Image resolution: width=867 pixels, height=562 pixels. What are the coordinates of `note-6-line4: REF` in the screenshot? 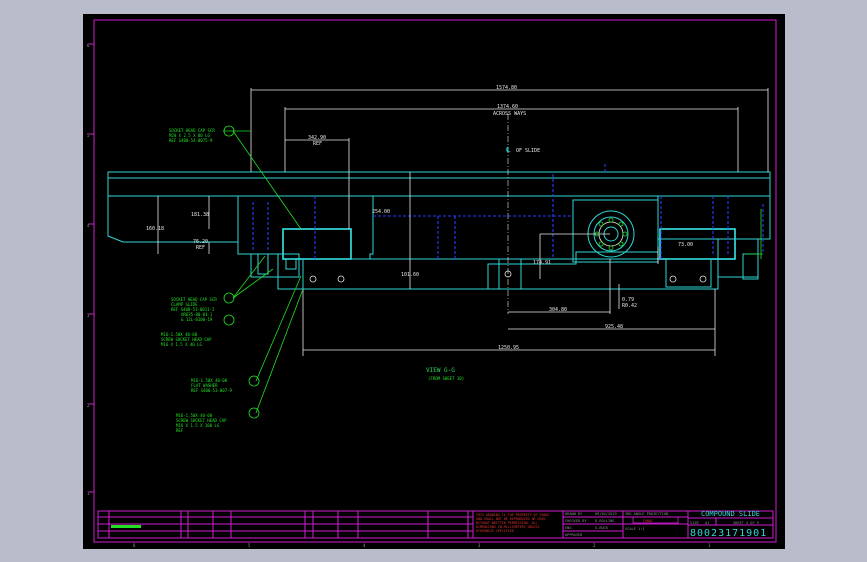 It's located at (180, 430).